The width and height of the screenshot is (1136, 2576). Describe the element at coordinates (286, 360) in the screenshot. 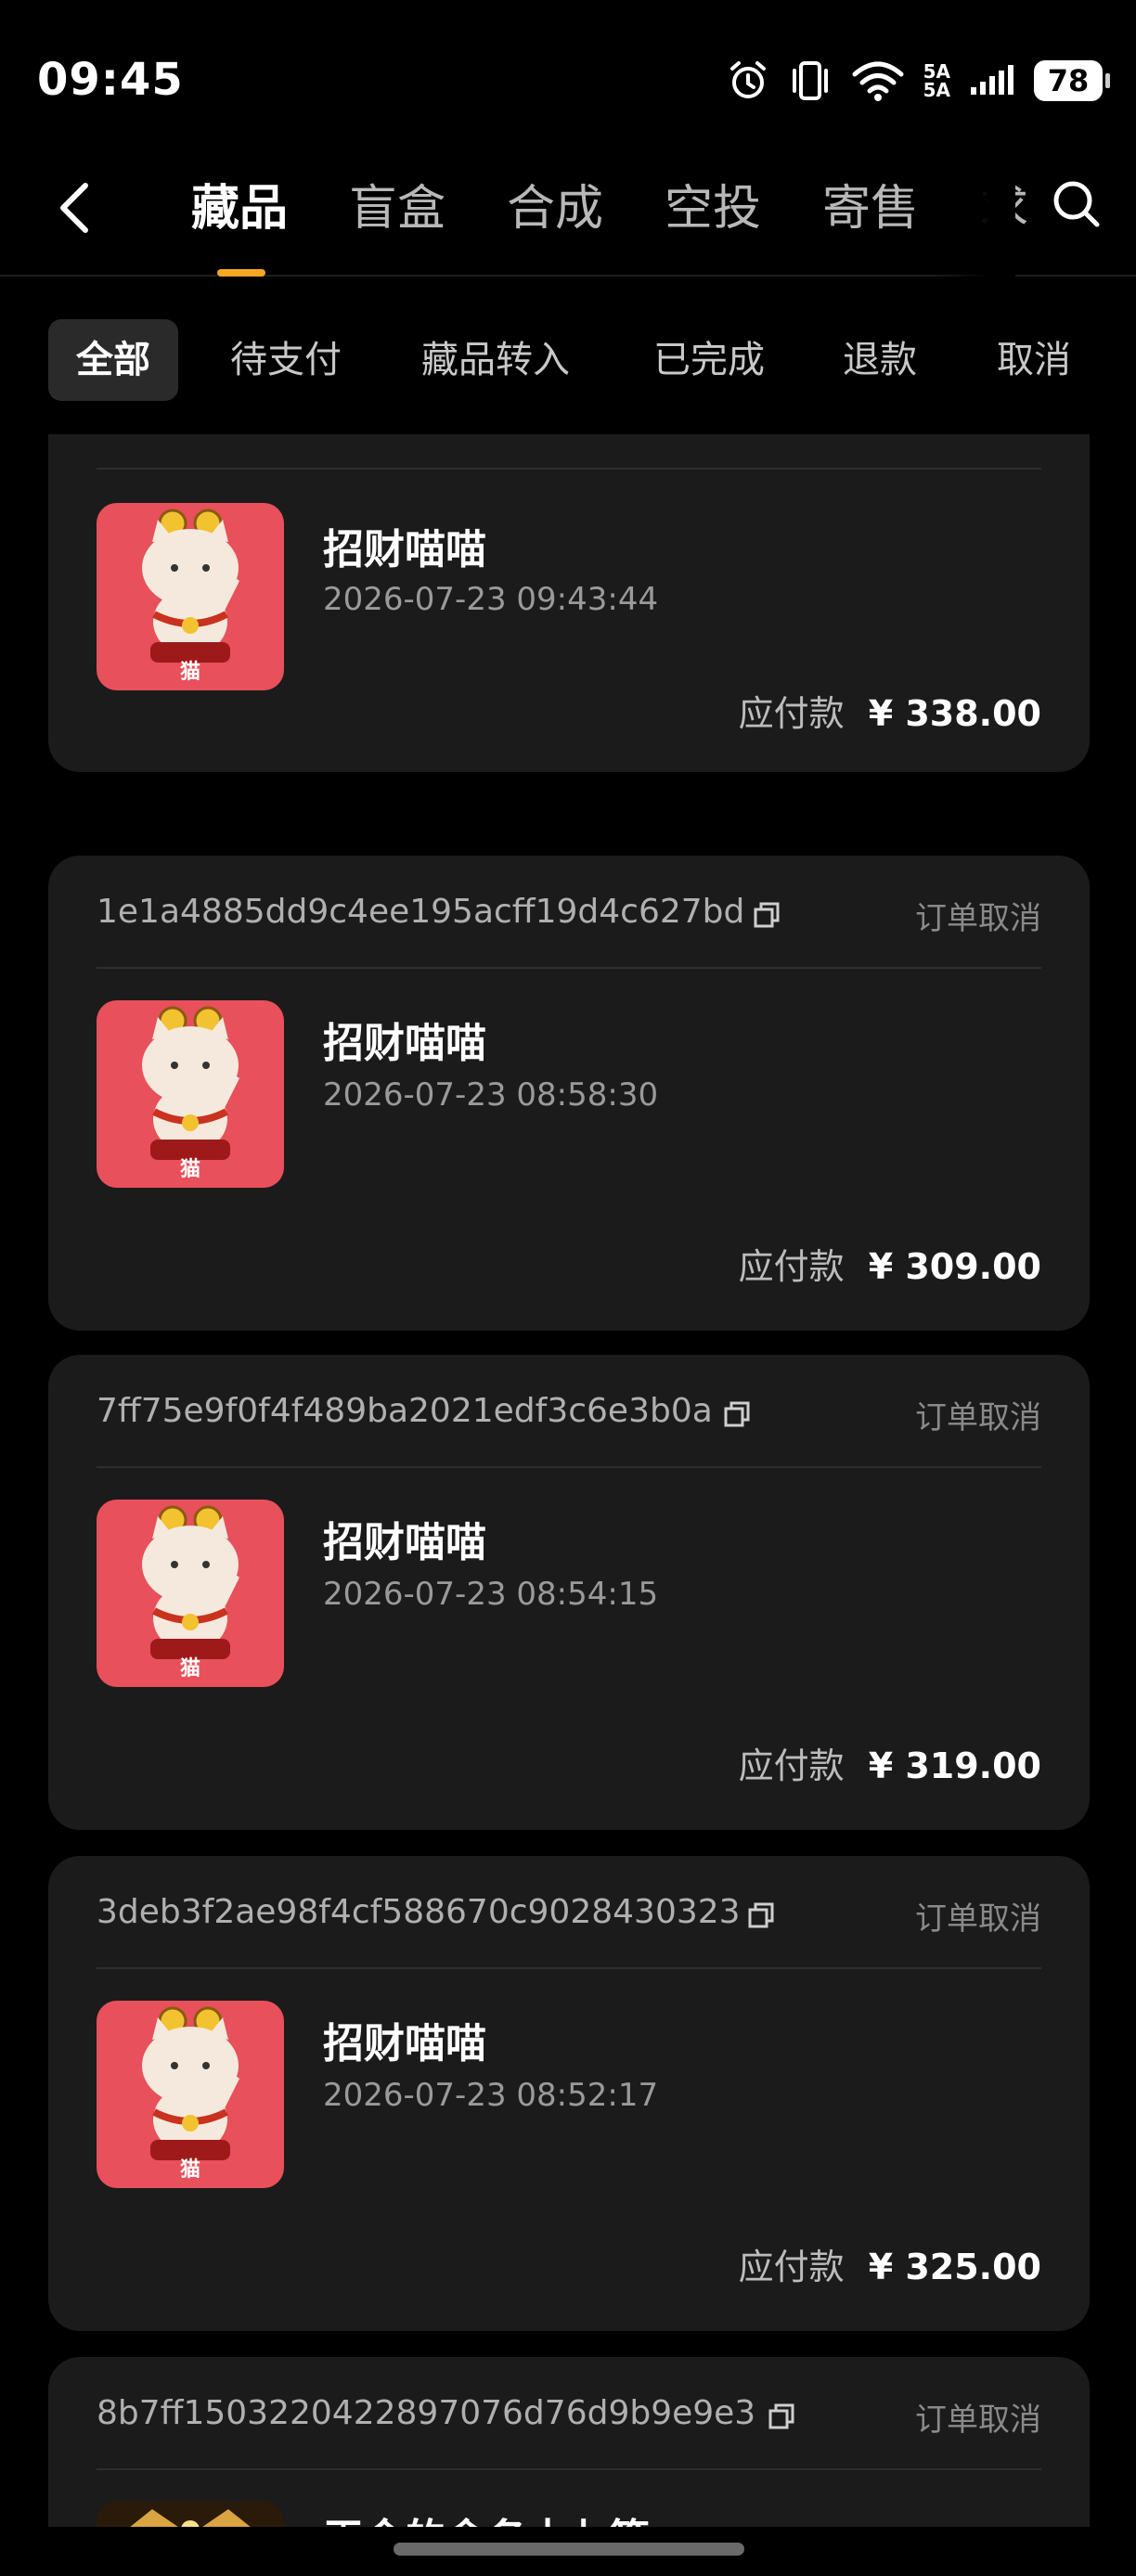

I see `filter-pending-payment: 待支付` at that location.